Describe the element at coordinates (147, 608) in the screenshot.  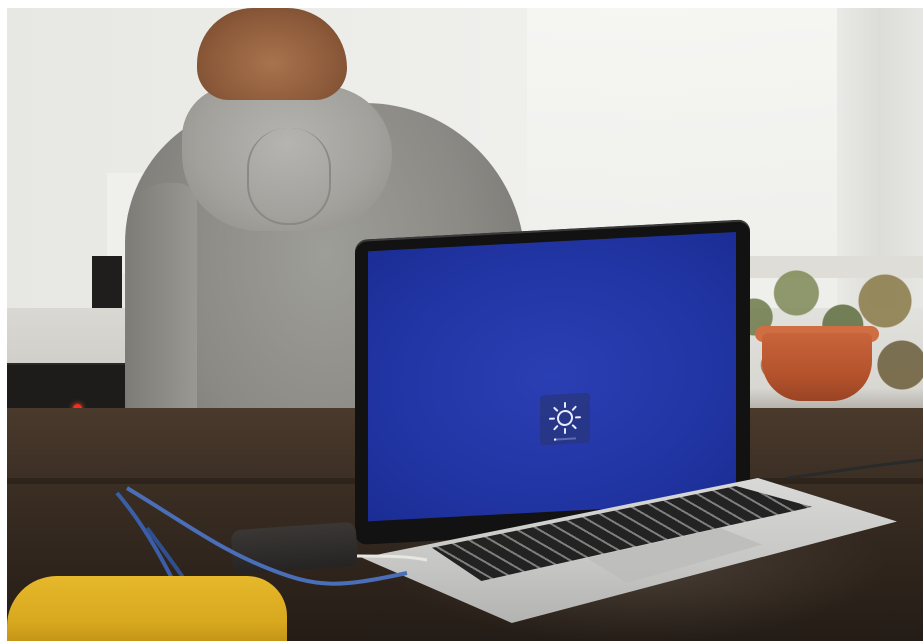
I see `yellow-cloth` at that location.